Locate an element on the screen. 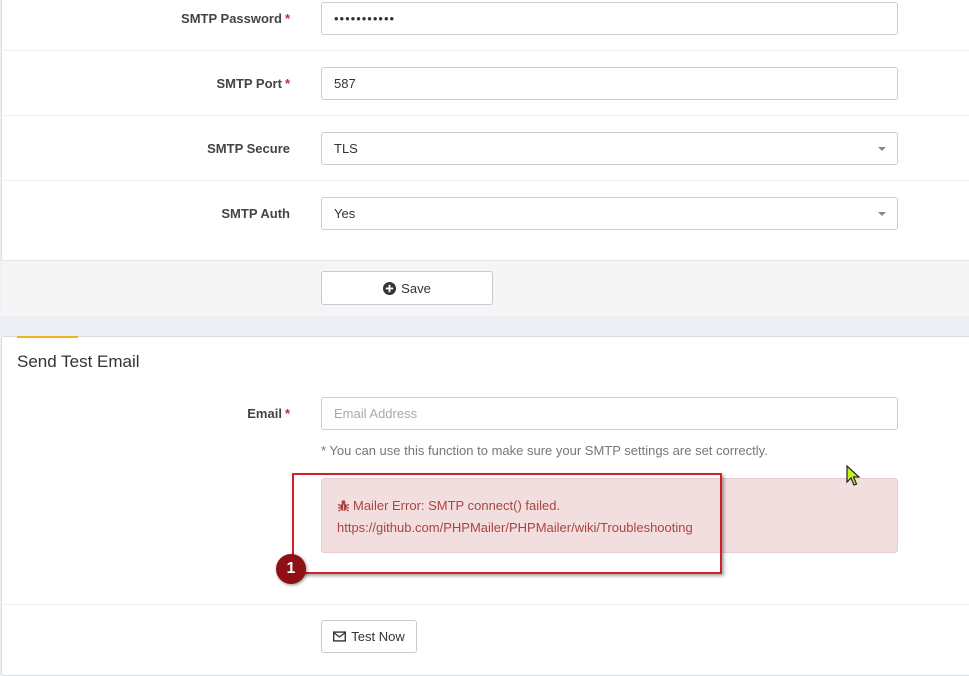 This screenshot has height=676, width=969. smtp-auth-select: Yes is located at coordinates (609, 213).